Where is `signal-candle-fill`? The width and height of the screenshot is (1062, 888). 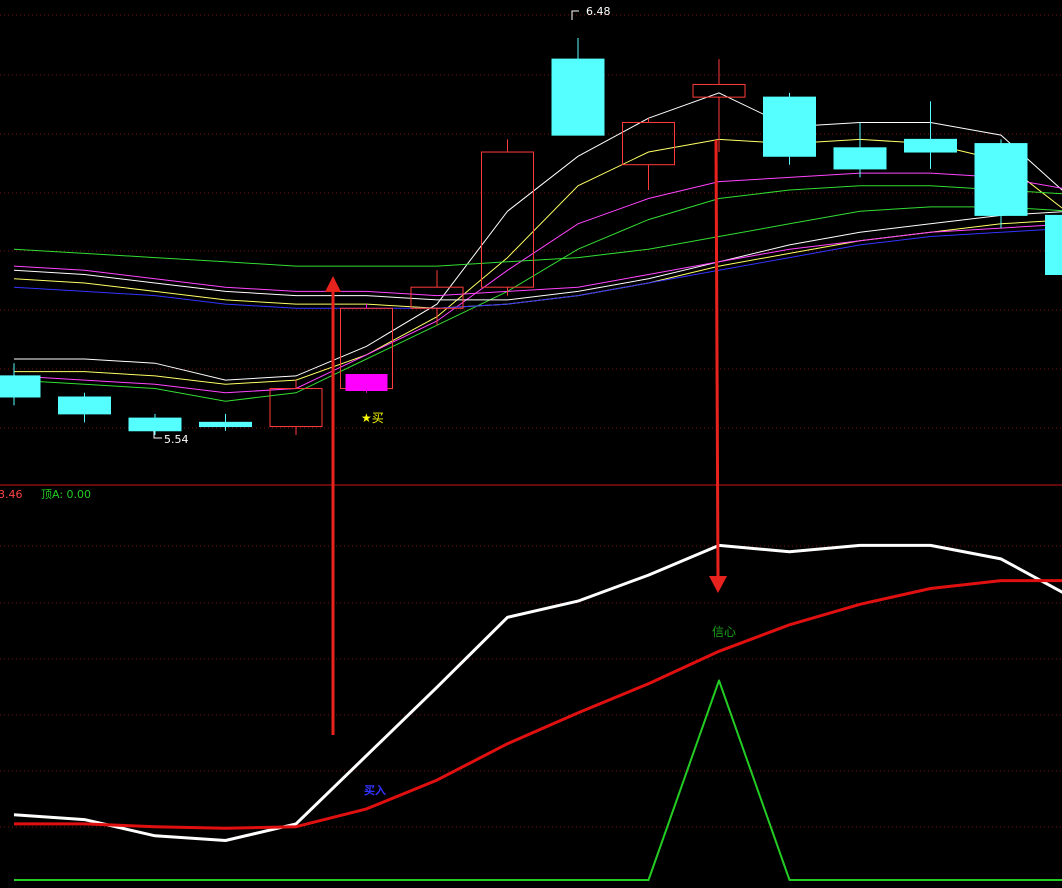 signal-candle-fill is located at coordinates (366, 382).